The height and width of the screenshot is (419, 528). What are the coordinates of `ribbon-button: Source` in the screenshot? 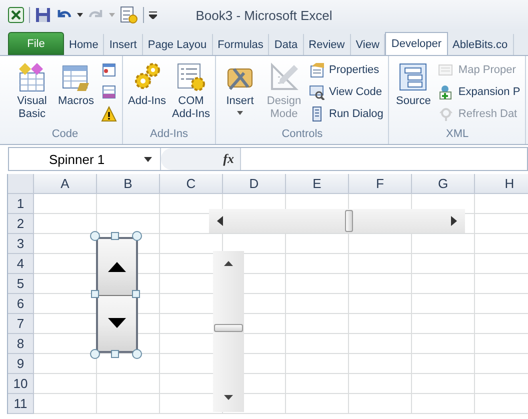 It's located at (413, 93).